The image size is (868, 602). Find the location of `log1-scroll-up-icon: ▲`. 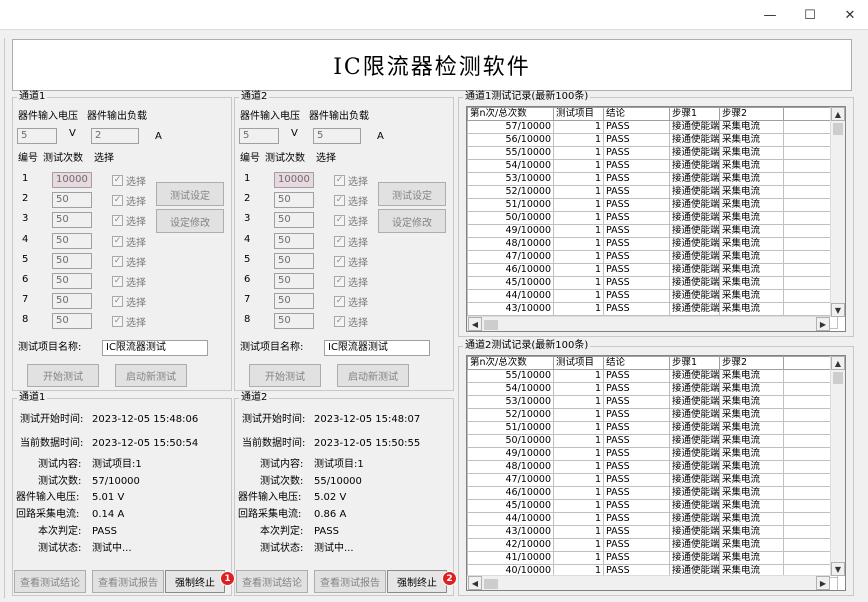

log1-scroll-up-icon: ▲ is located at coordinates (838, 114).